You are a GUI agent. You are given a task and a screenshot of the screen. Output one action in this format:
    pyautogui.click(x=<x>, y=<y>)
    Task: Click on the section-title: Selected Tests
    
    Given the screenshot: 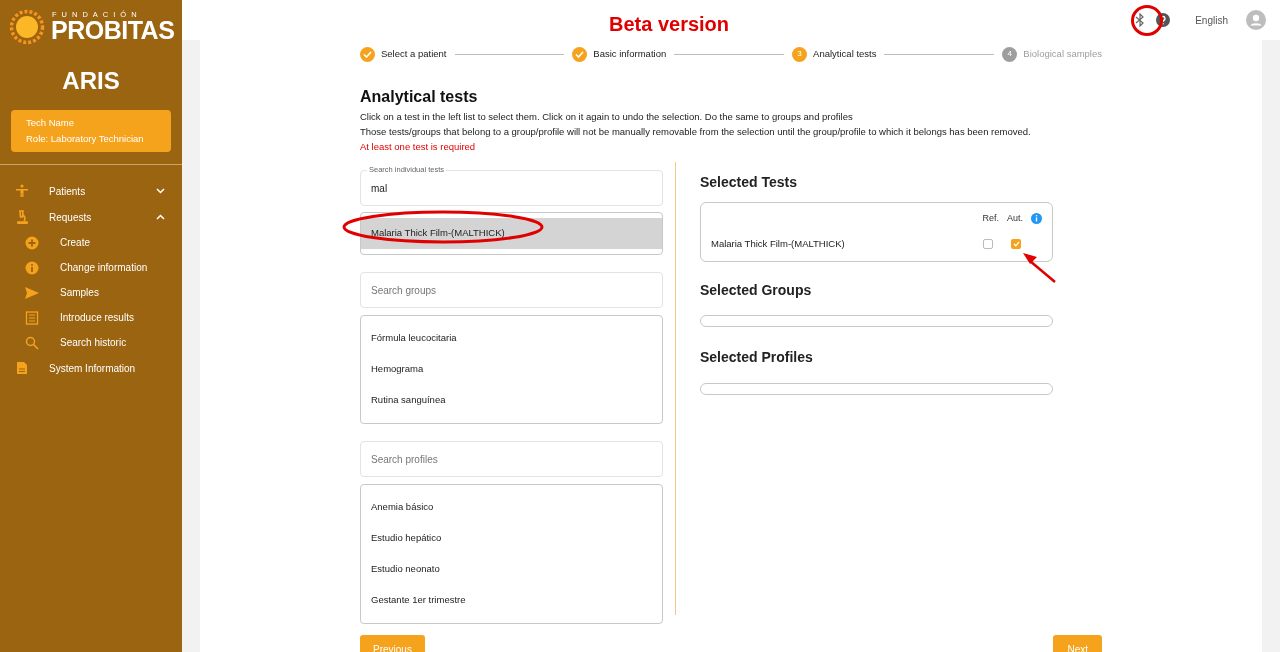 What is the action you would take?
    pyautogui.click(x=749, y=182)
    